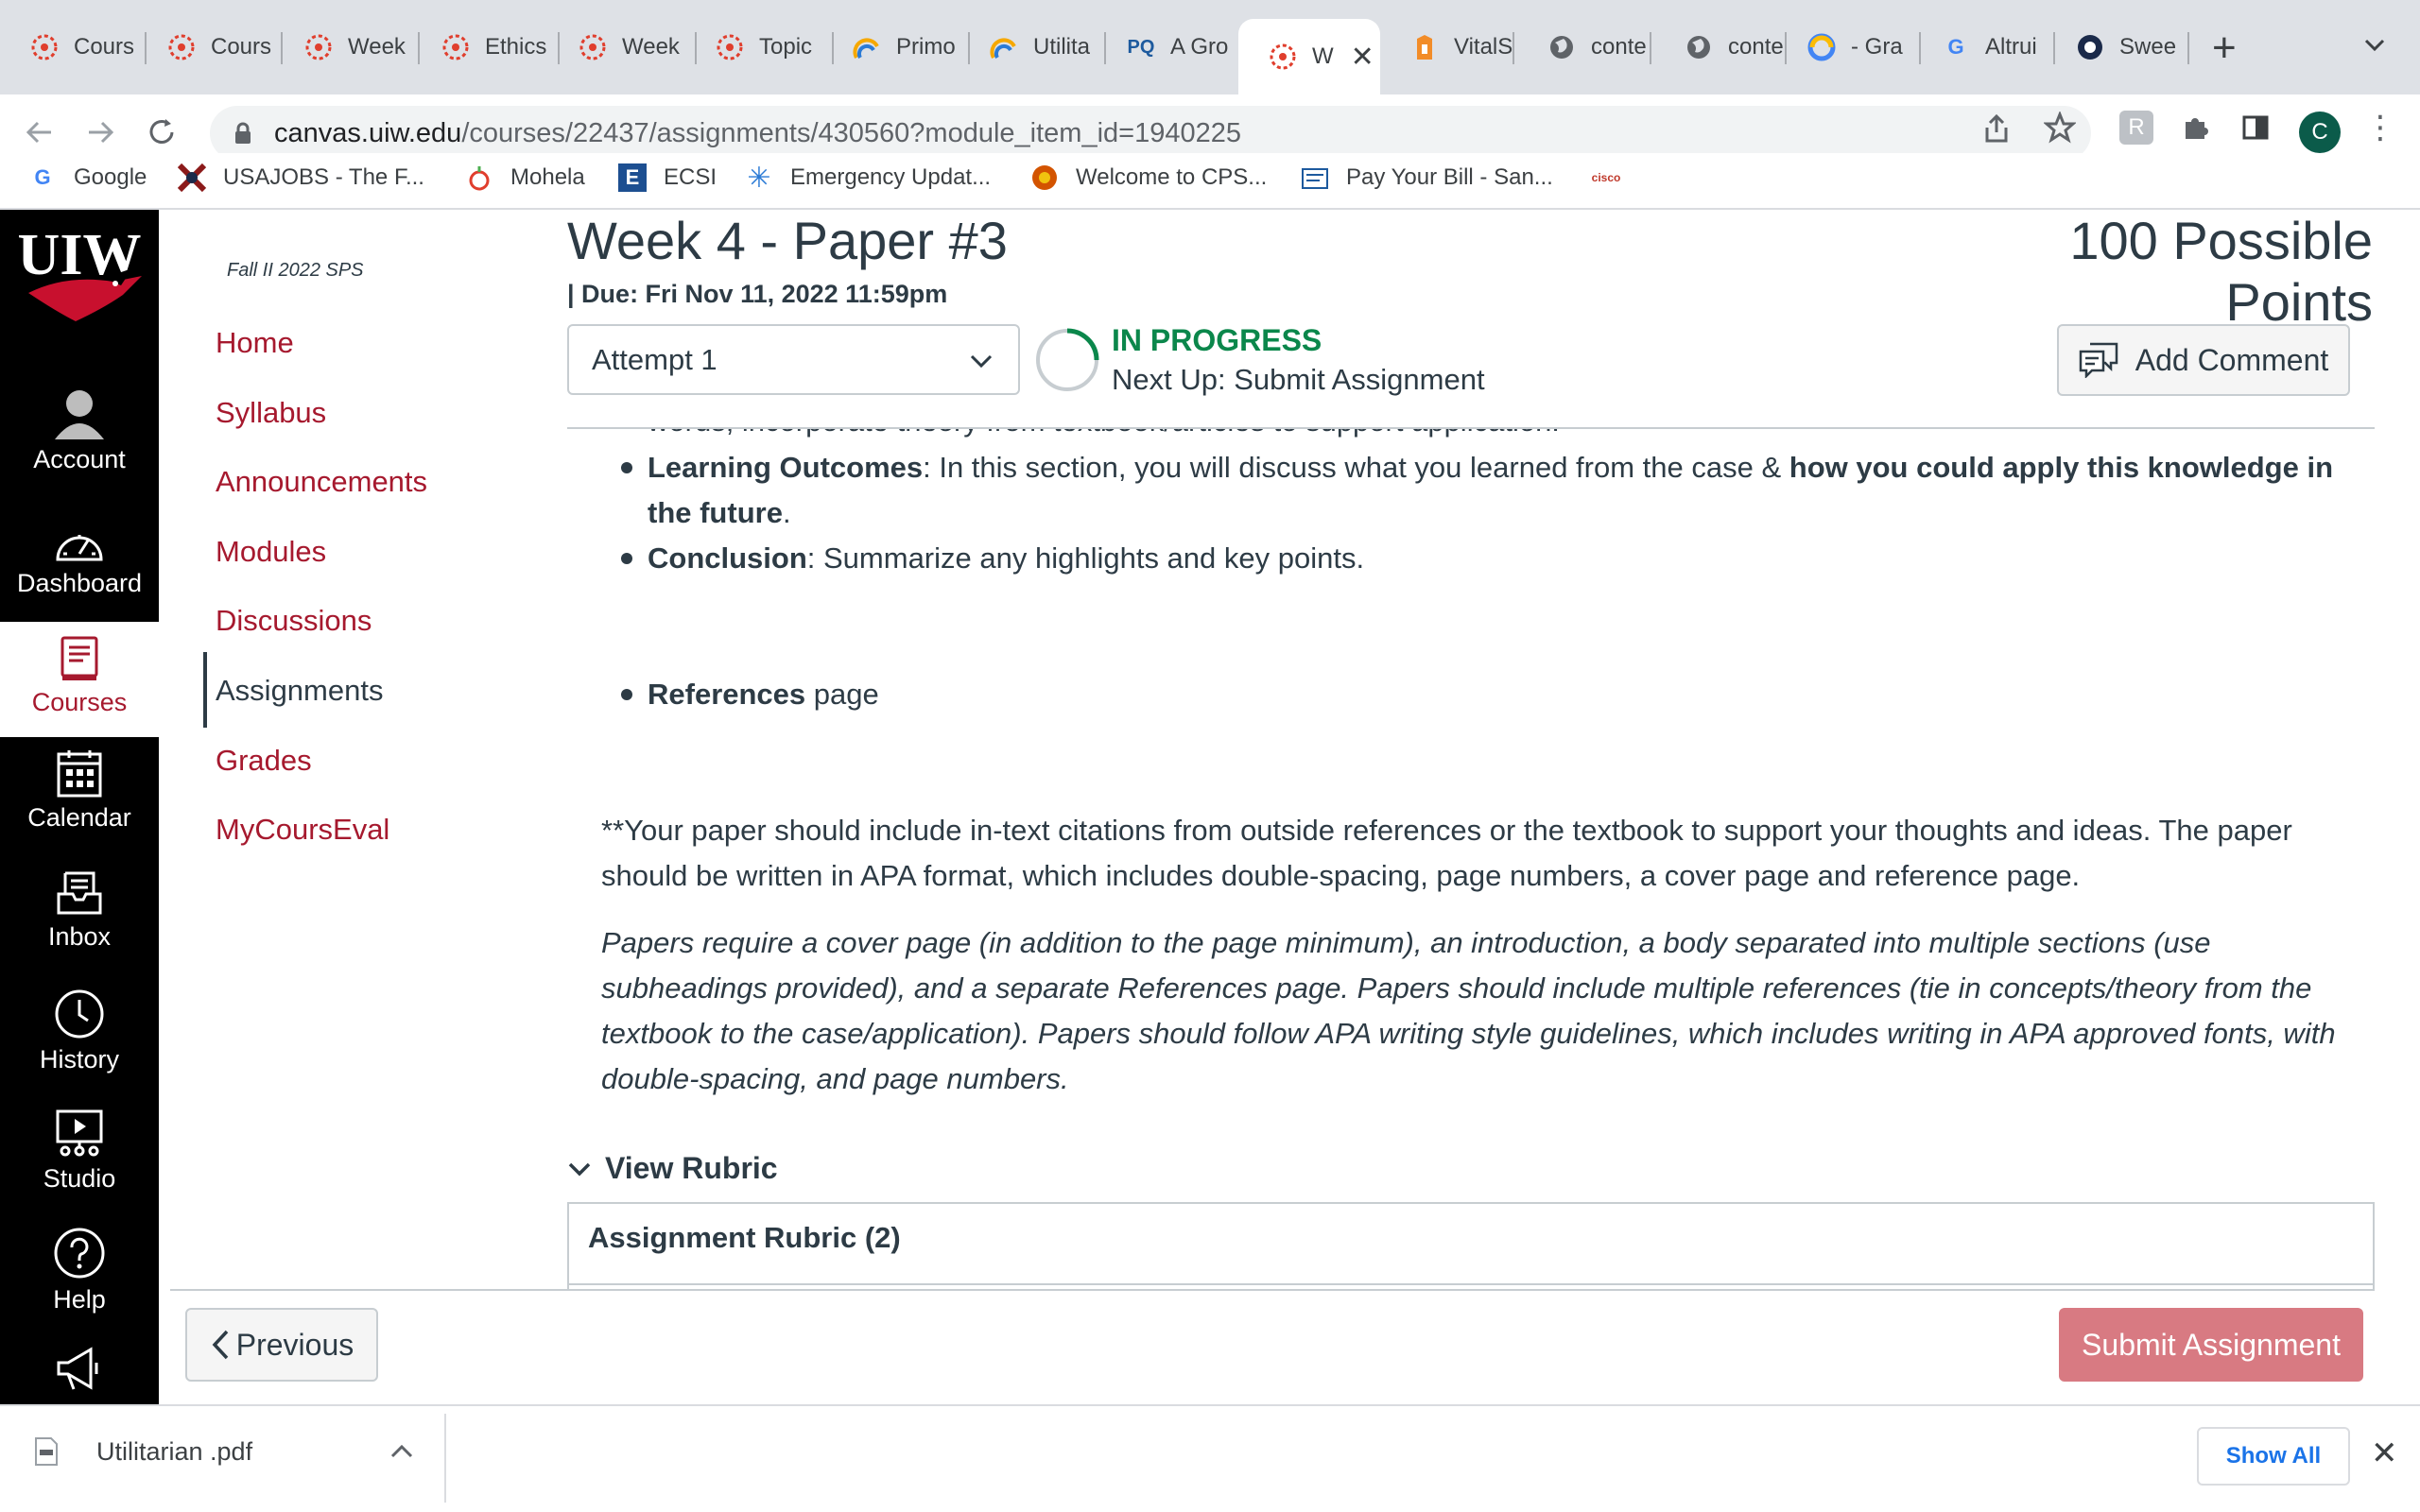 The image size is (2420, 1512). Describe the element at coordinates (1315, 177) in the screenshot. I see `bill-icon` at that location.